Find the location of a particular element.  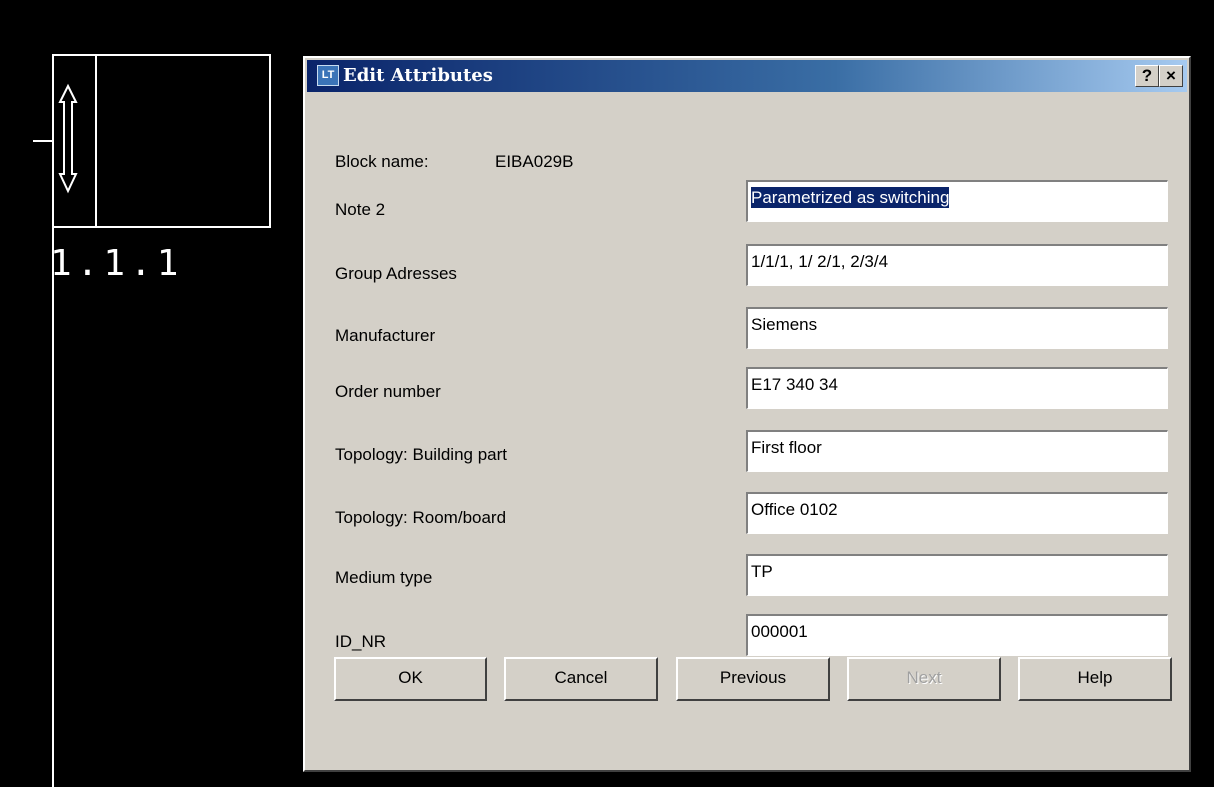

device-symbol-frame is located at coordinates (161, 141).